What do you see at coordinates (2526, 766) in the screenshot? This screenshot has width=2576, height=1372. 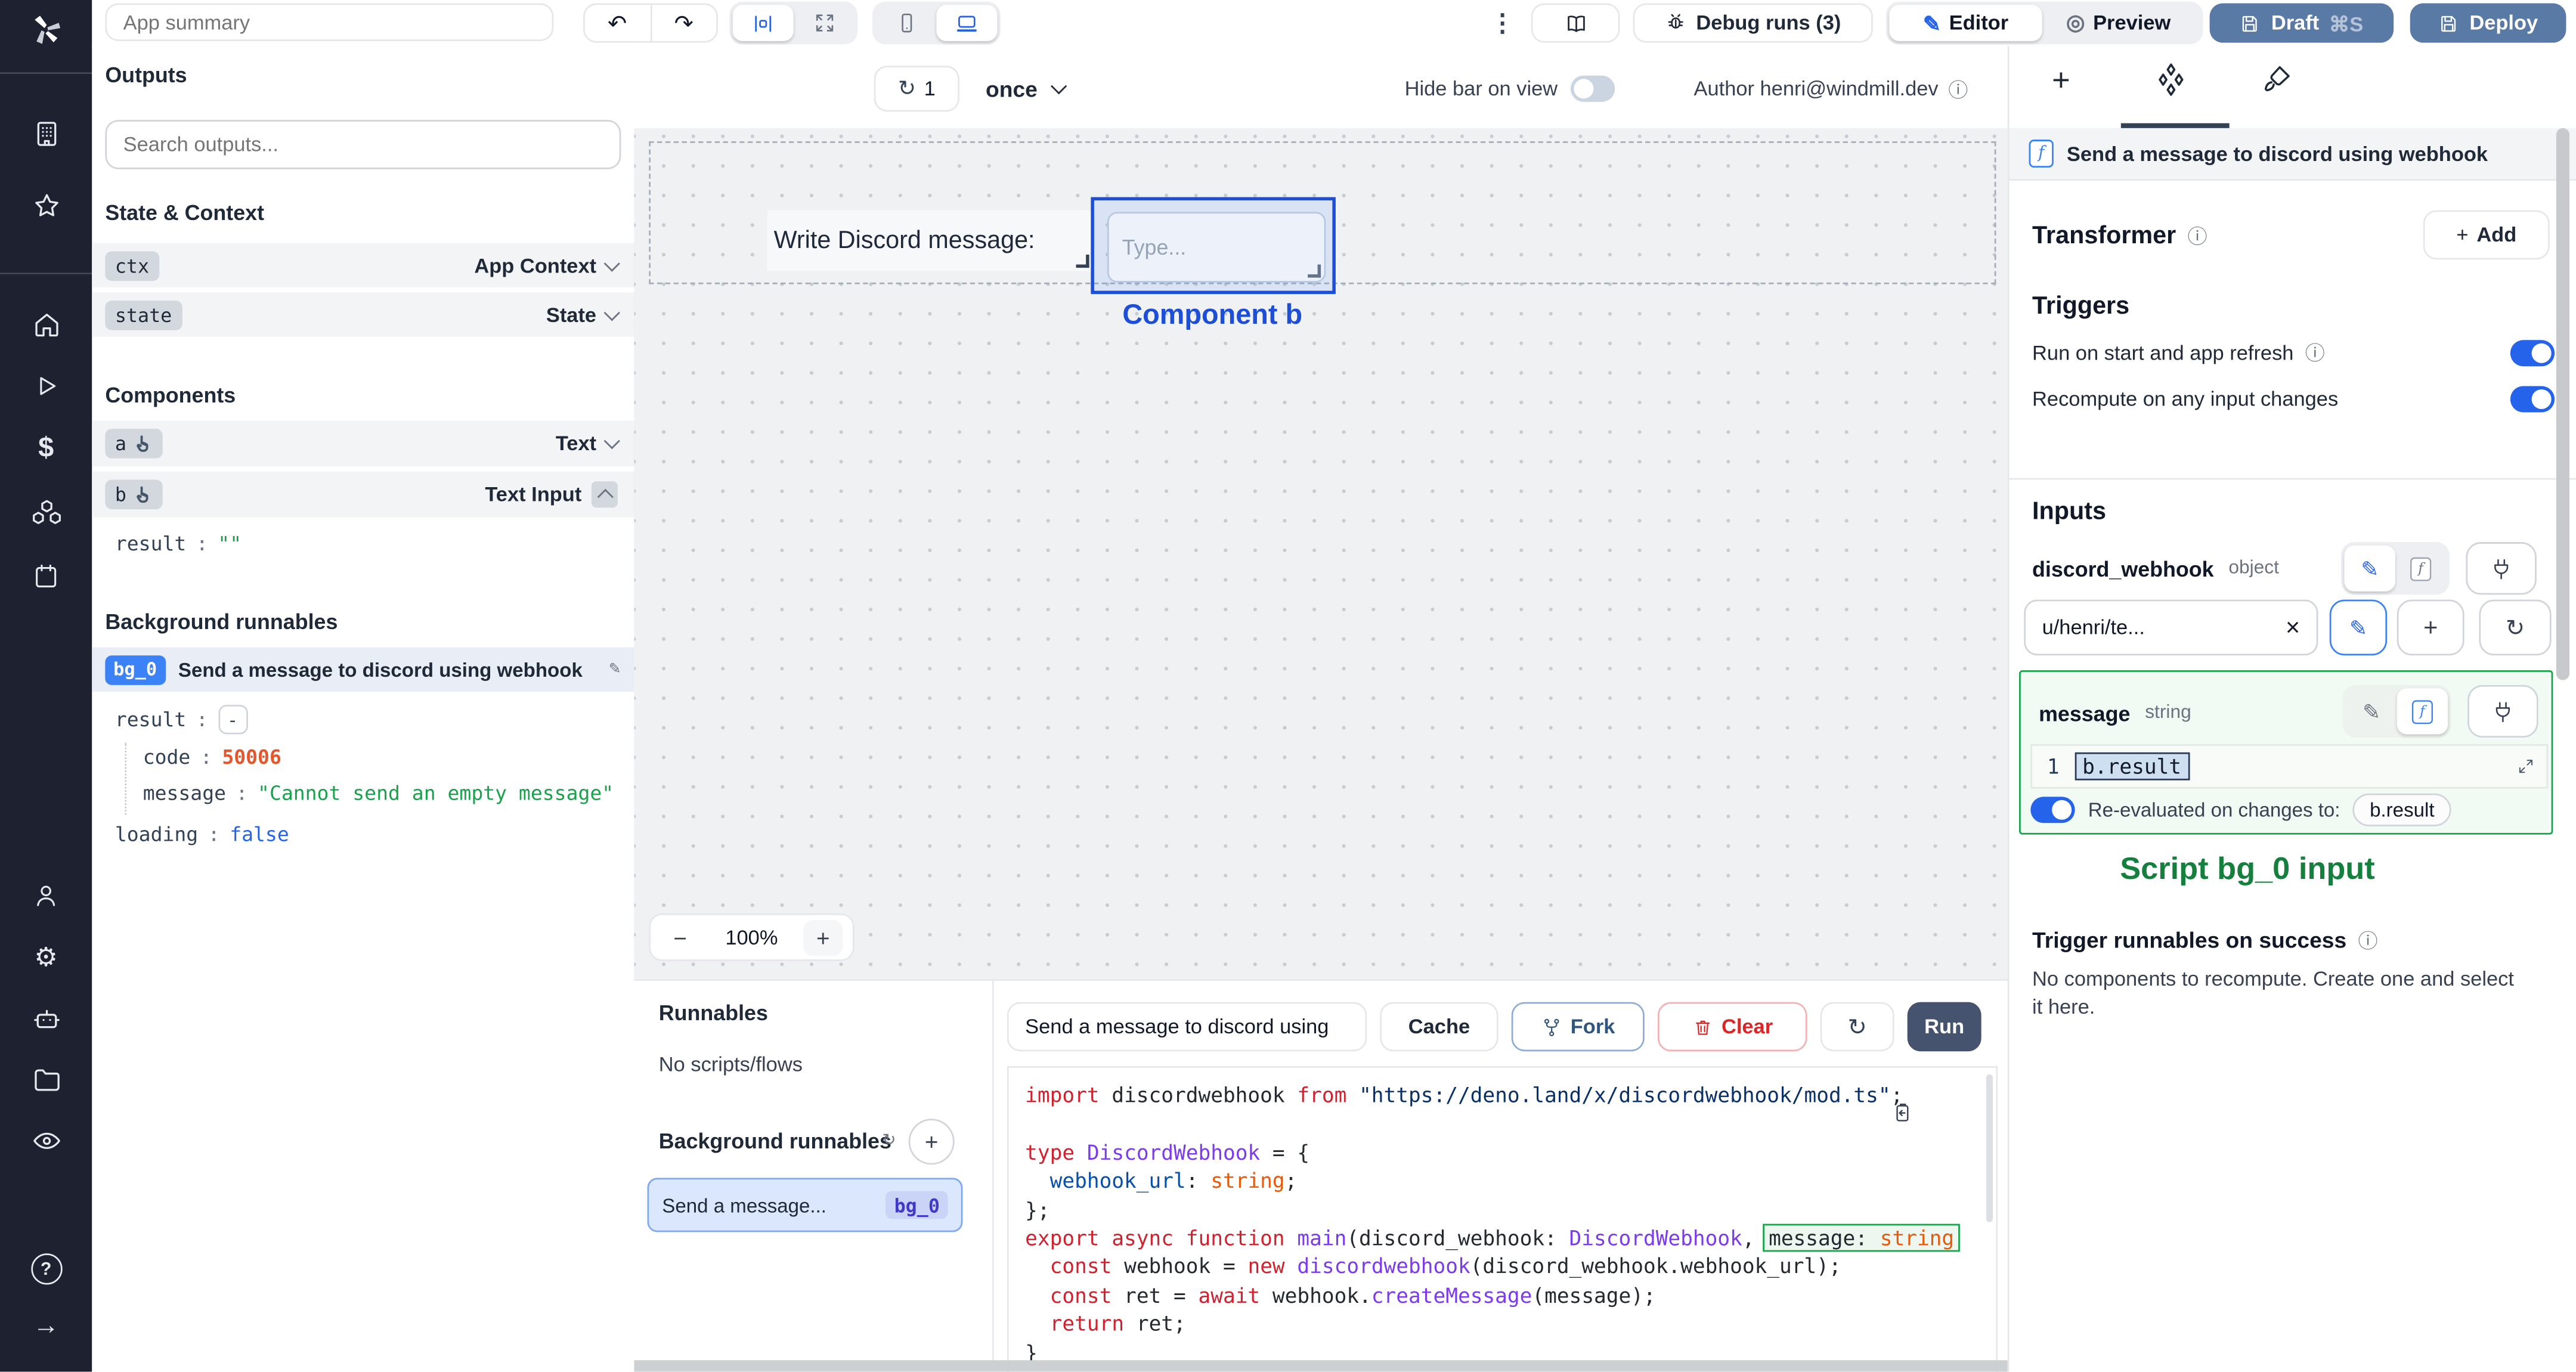 I see `expand-editor-icon` at bounding box center [2526, 766].